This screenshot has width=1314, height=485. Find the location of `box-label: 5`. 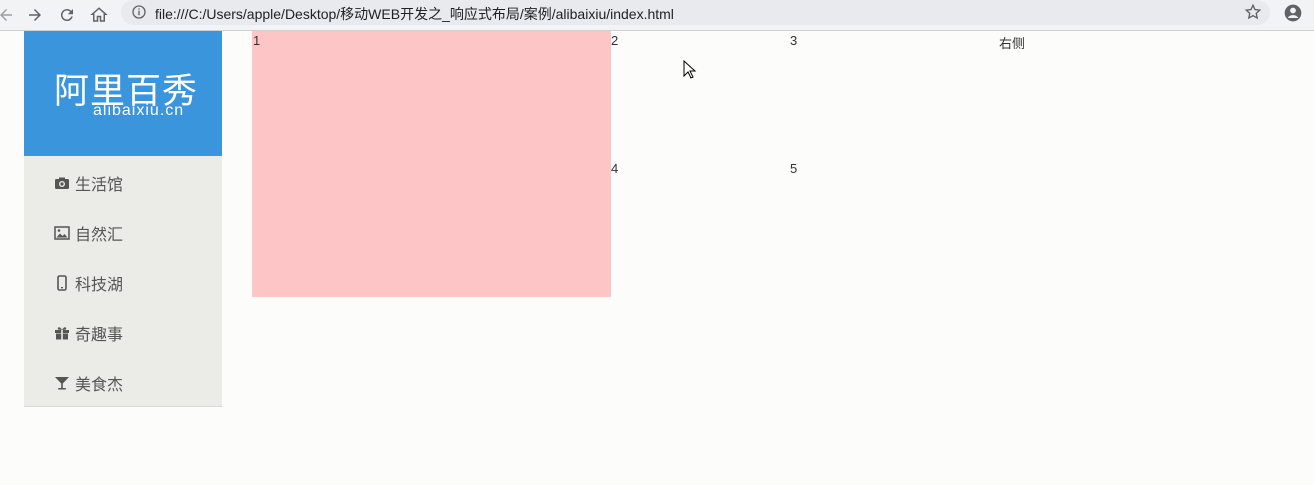

box-label: 5 is located at coordinates (794, 168).